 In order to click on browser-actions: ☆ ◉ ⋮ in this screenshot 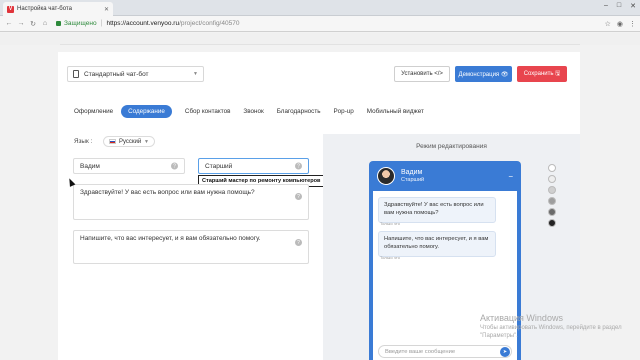, I will do `click(620, 24)`.